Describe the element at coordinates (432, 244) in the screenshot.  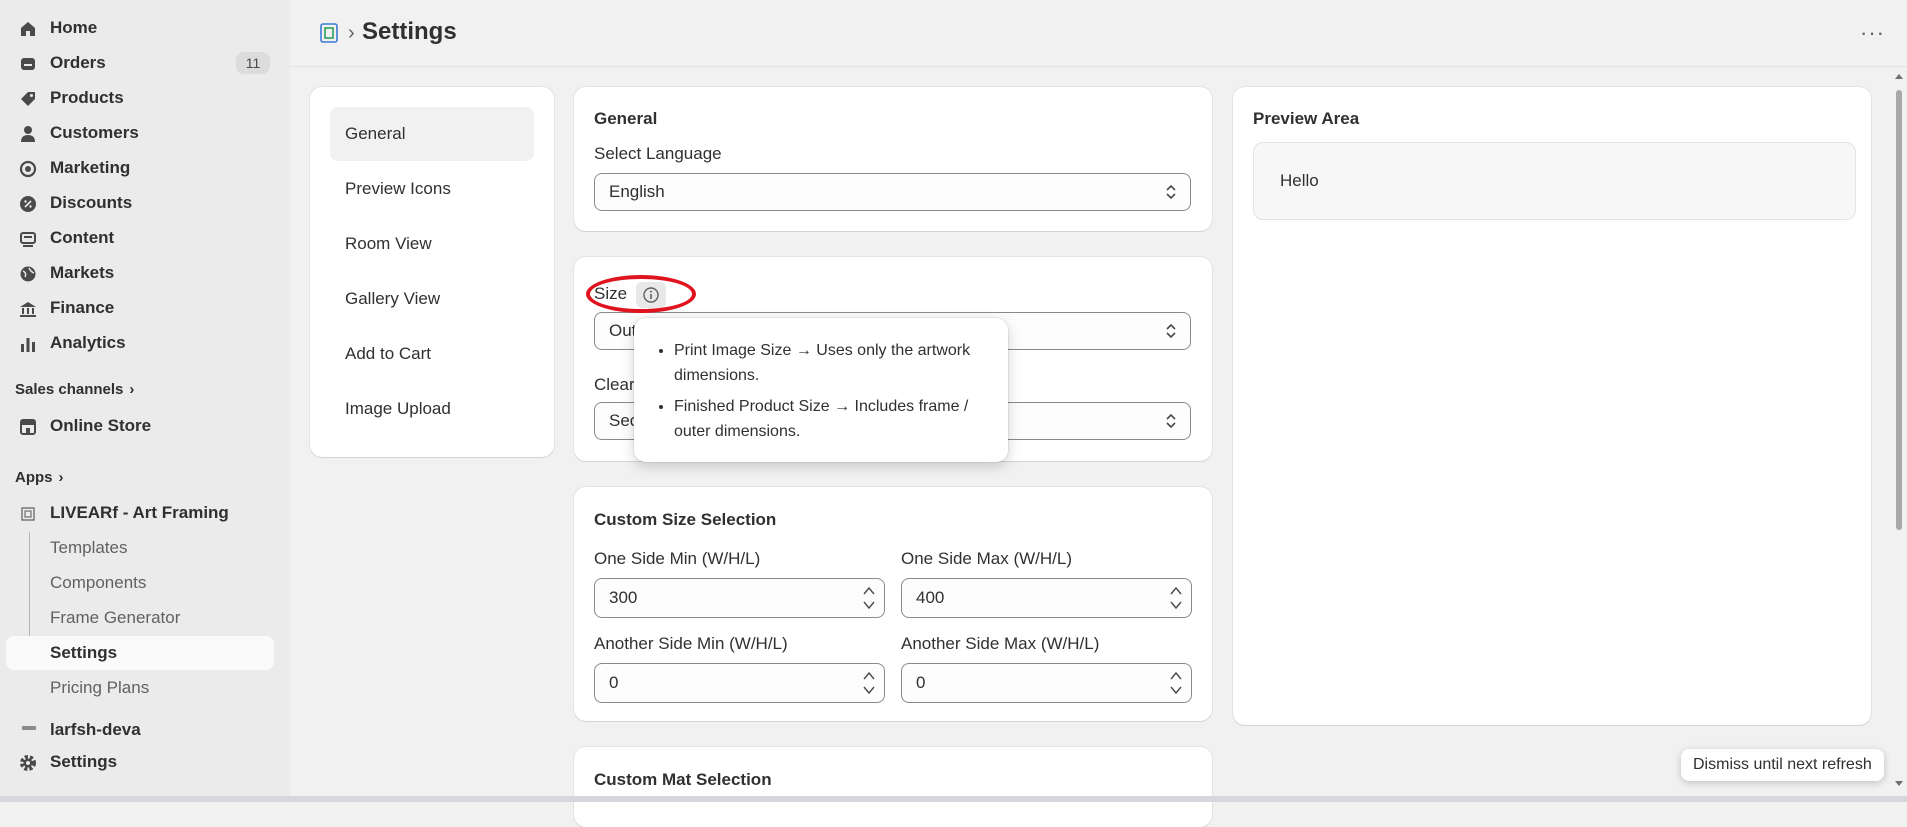
I see `menu-room-view: Room View` at that location.